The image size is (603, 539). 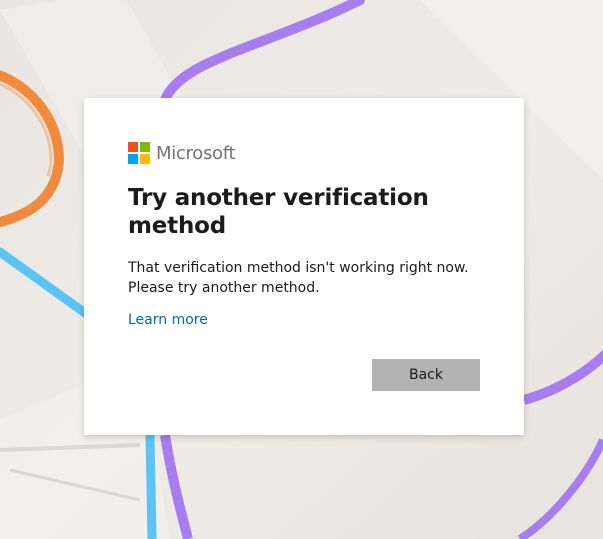 What do you see at coordinates (278, 212) in the screenshot?
I see `page-title: Try another verification method` at bounding box center [278, 212].